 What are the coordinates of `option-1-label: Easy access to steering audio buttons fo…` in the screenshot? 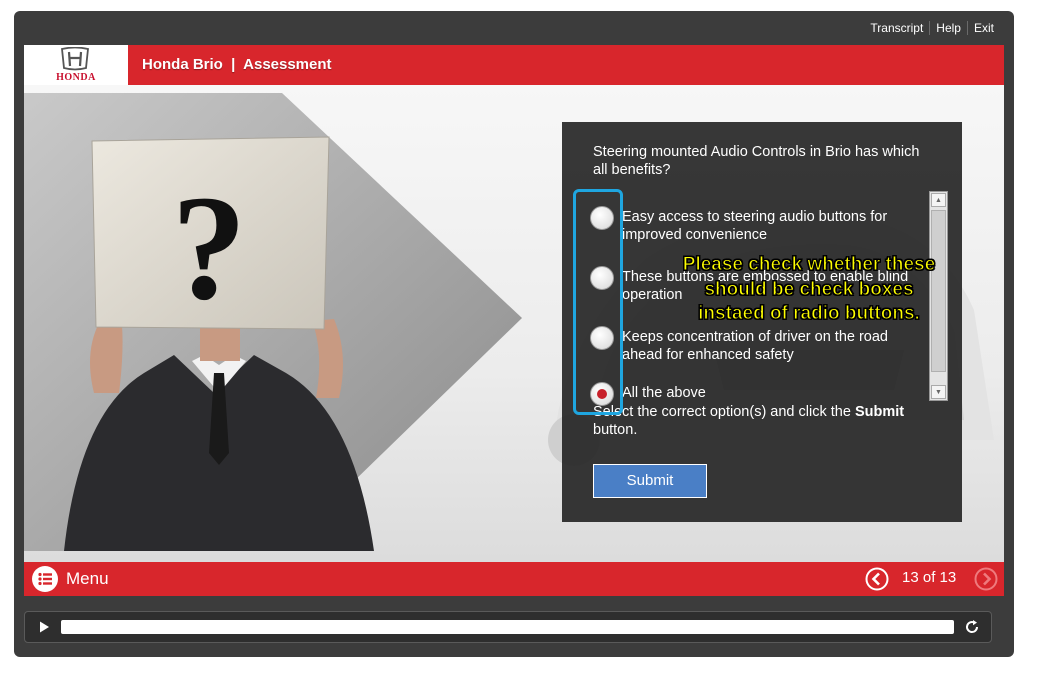 It's located at (755, 226).